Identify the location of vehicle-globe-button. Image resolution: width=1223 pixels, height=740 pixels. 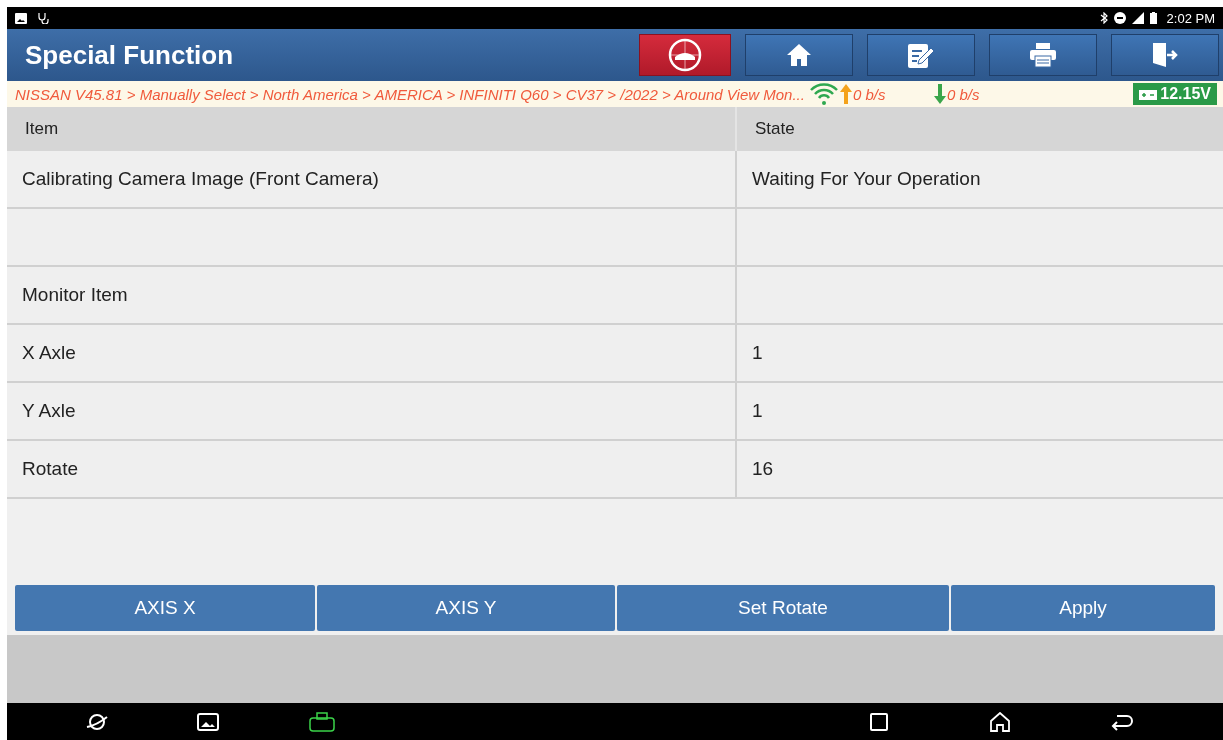
(685, 55).